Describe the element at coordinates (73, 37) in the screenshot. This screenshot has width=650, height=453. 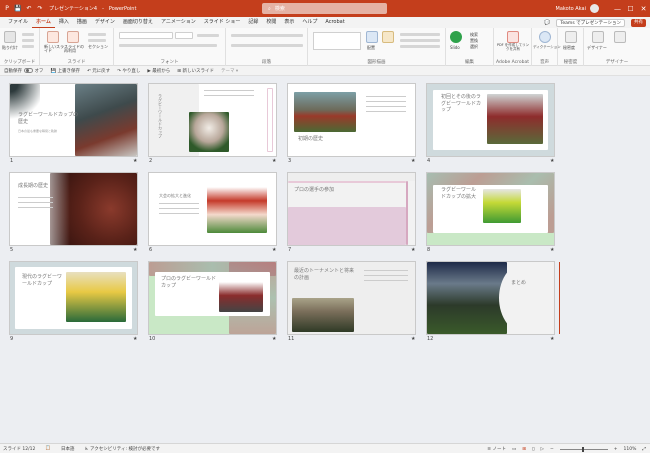
I see `reuse-slide-icon` at that location.